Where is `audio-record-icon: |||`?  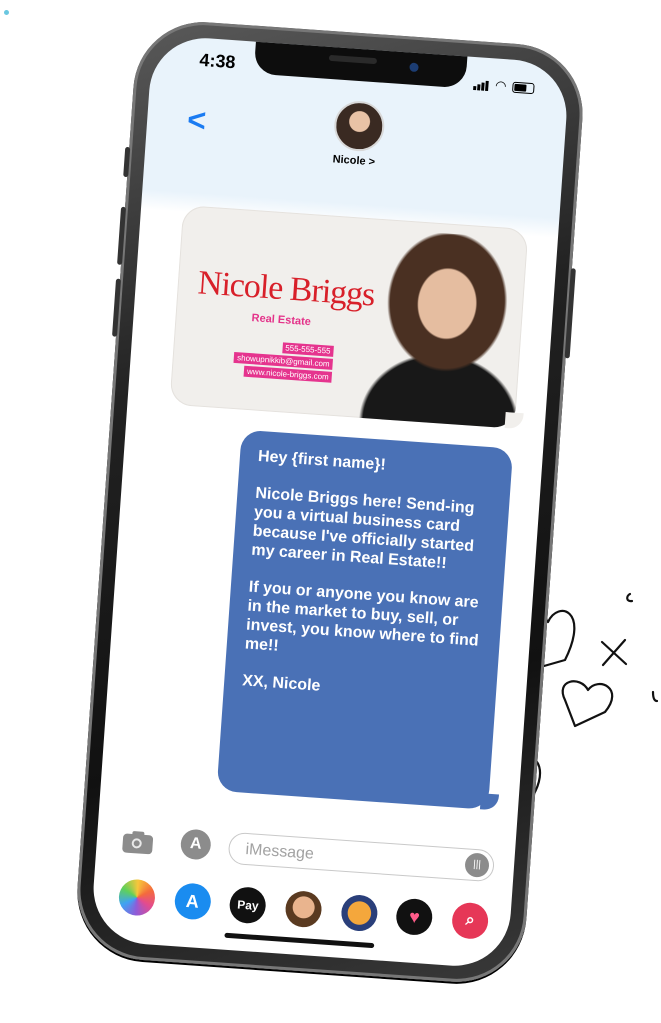
audio-record-icon: ||| is located at coordinates (477, 865).